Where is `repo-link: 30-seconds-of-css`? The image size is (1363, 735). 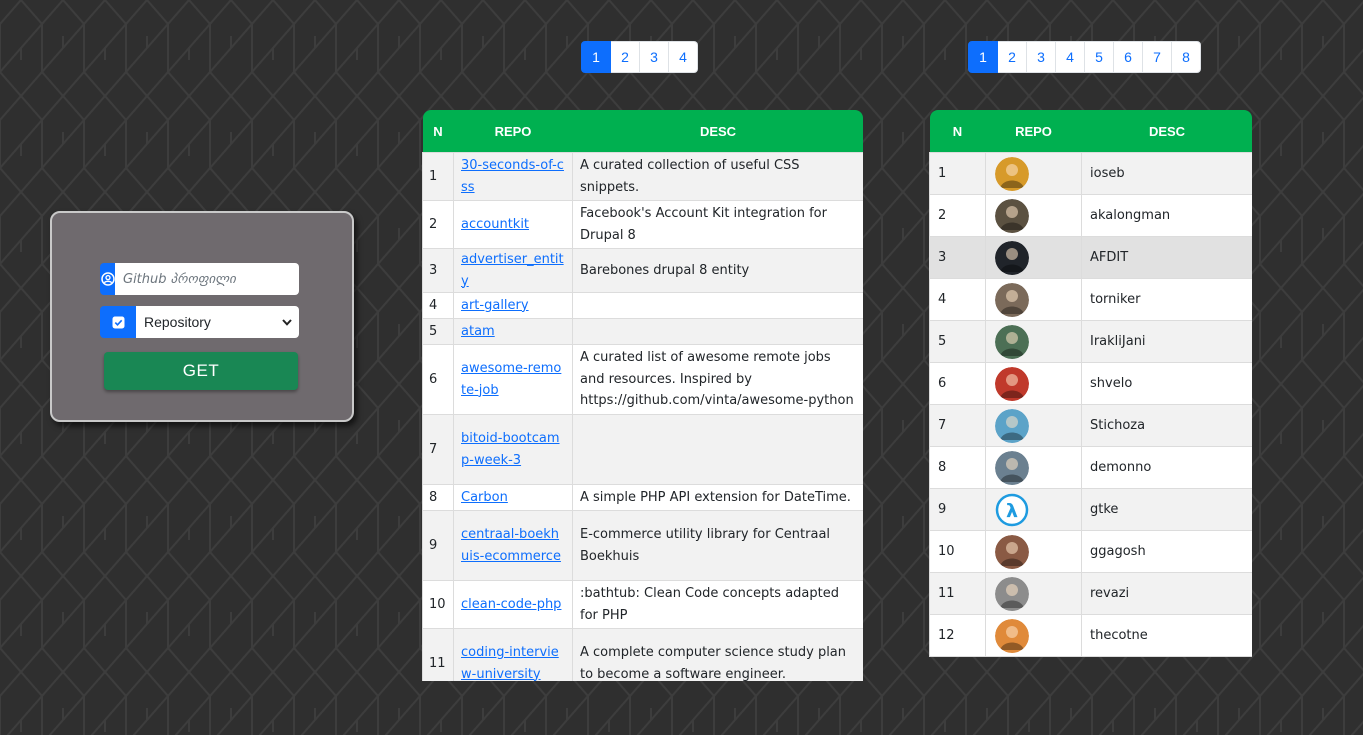
repo-link: 30-seconds-of-css is located at coordinates (512, 176).